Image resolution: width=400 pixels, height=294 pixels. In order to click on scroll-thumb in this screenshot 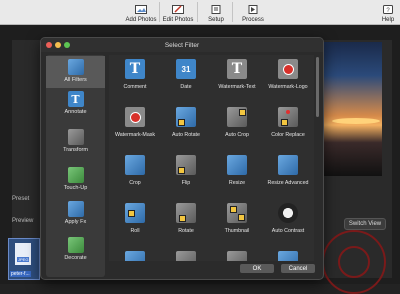, I will do `click(317, 87)`.